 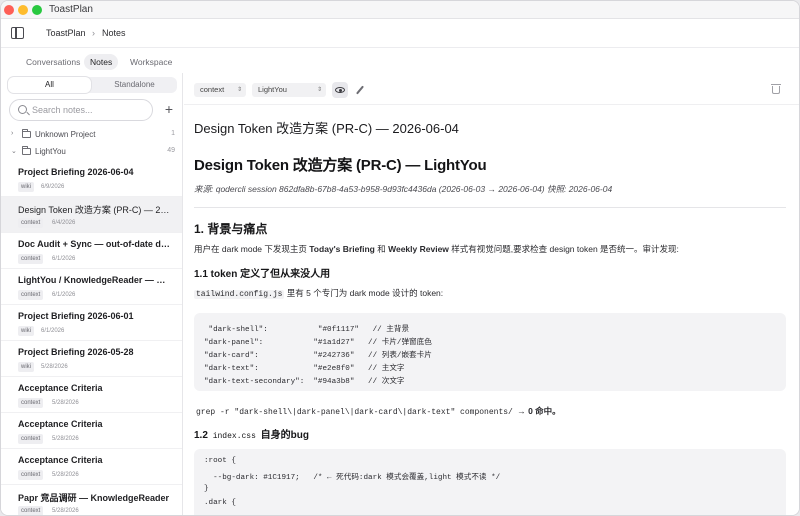 I want to click on bold-text: Today's Briefing, so click(x=342, y=249).